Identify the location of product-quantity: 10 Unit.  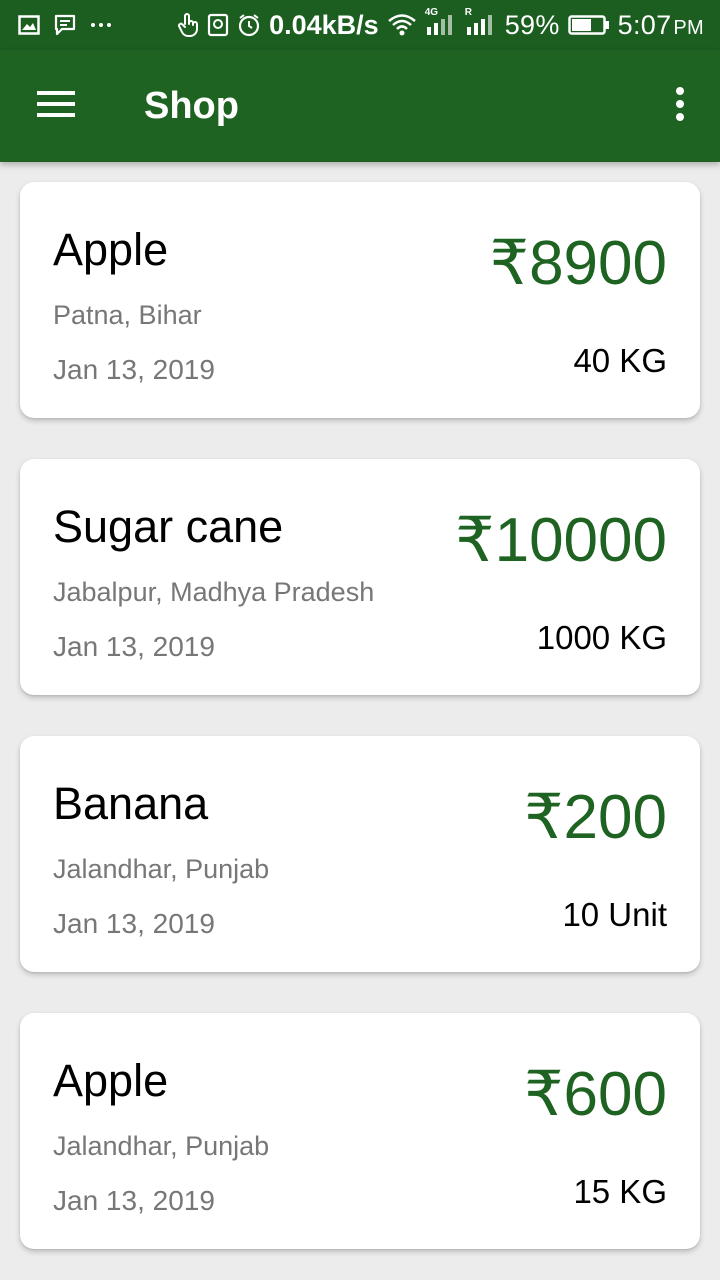
(614, 914).